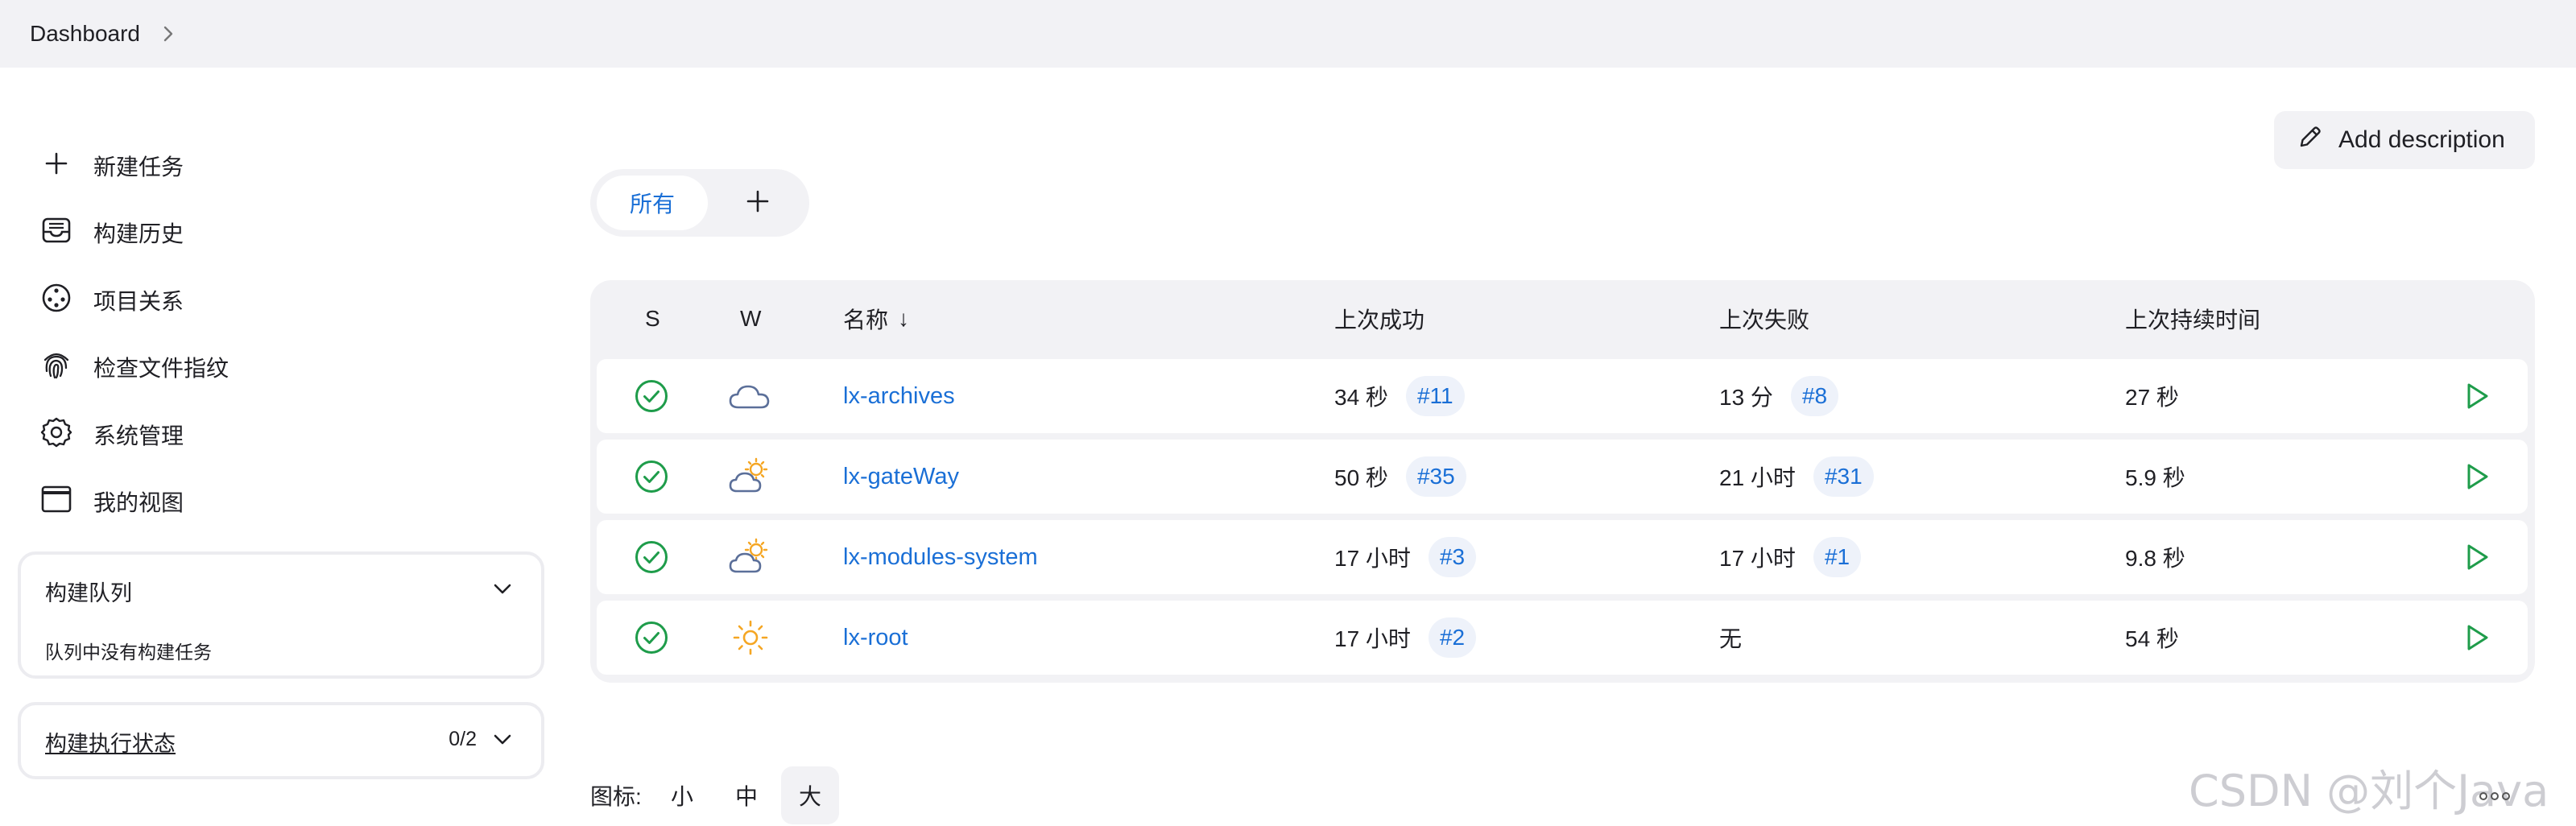  What do you see at coordinates (89, 591) in the screenshot?
I see `build-queue-title: 构建队列` at bounding box center [89, 591].